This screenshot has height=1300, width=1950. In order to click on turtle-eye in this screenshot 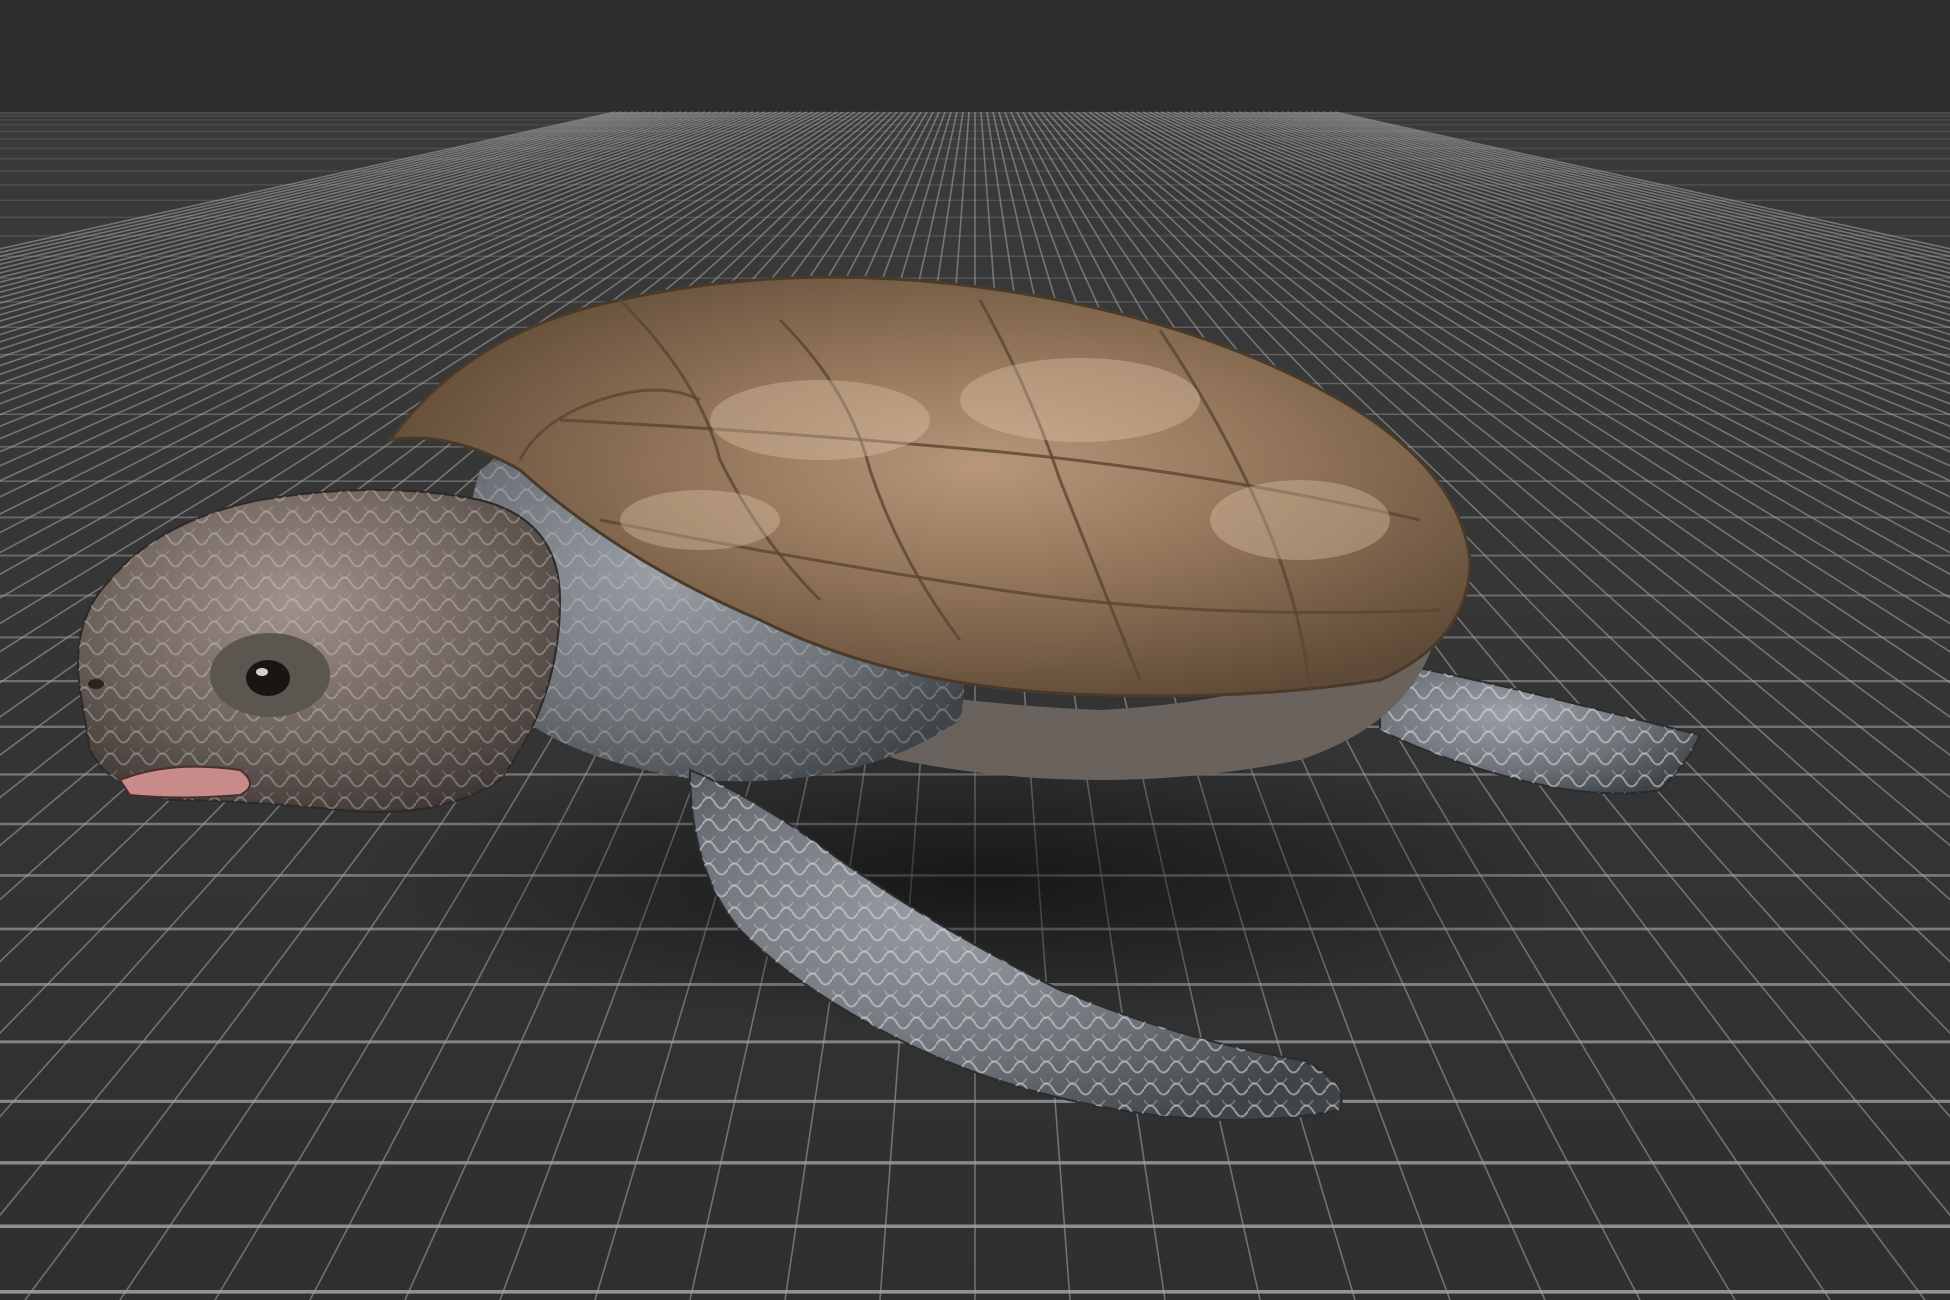, I will do `click(268, 678)`.